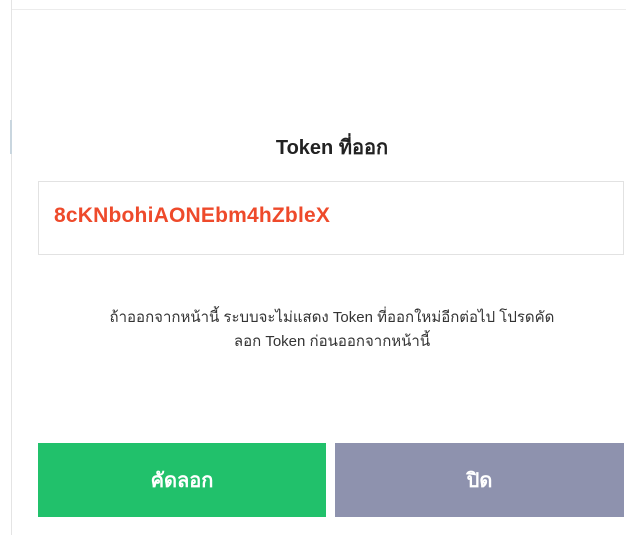 This screenshot has width=638, height=535. What do you see at coordinates (192, 216) in the screenshot?
I see `token-value: 8cKNbohiAONEbm4hZbleX` at bounding box center [192, 216].